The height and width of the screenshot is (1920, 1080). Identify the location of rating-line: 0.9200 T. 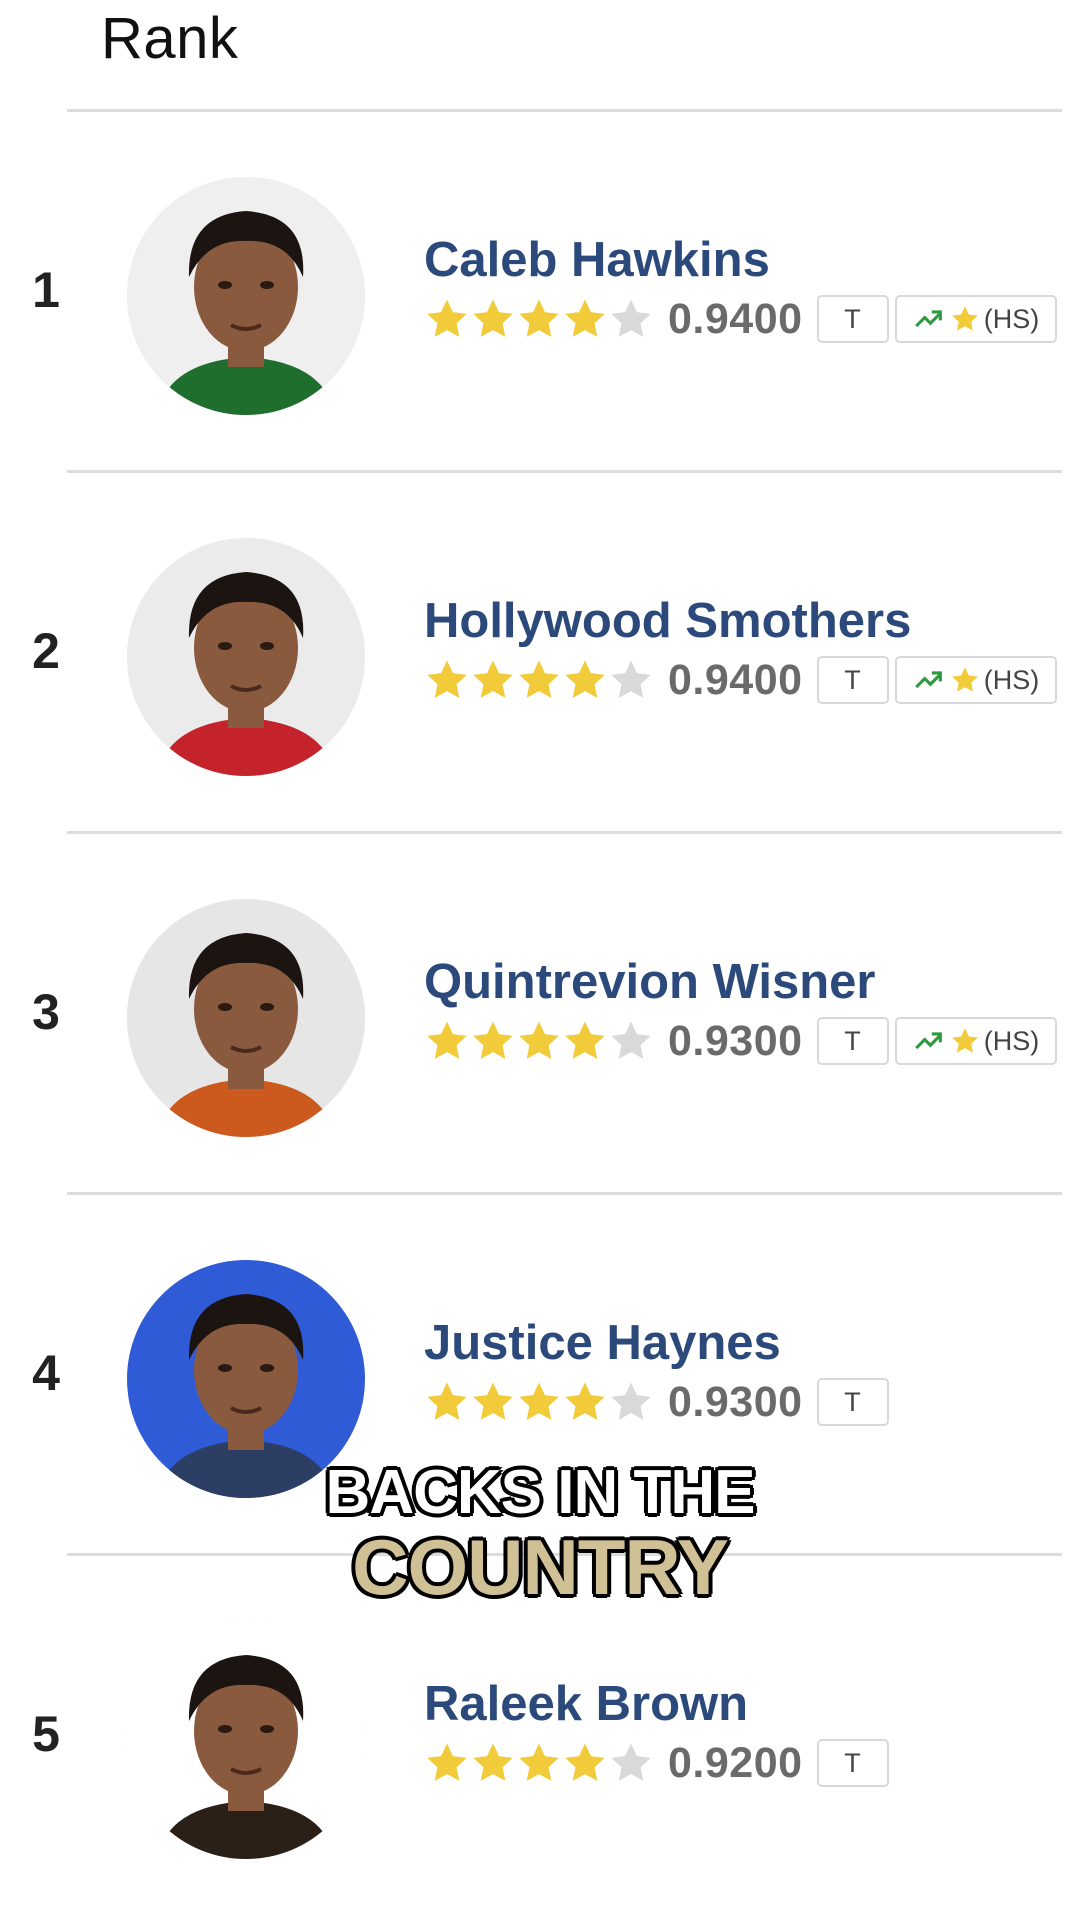
(656, 1763).